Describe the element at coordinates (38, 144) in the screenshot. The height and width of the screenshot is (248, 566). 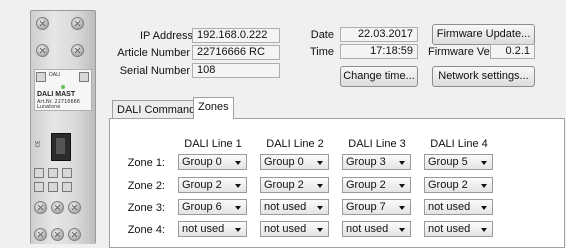
I see `ce-mark: CE` at that location.